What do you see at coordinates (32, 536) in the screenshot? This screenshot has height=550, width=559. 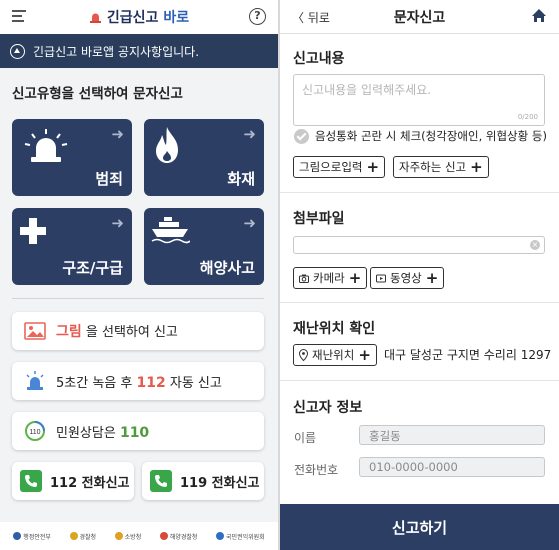 I see `org-logo: 행정안전부` at bounding box center [32, 536].